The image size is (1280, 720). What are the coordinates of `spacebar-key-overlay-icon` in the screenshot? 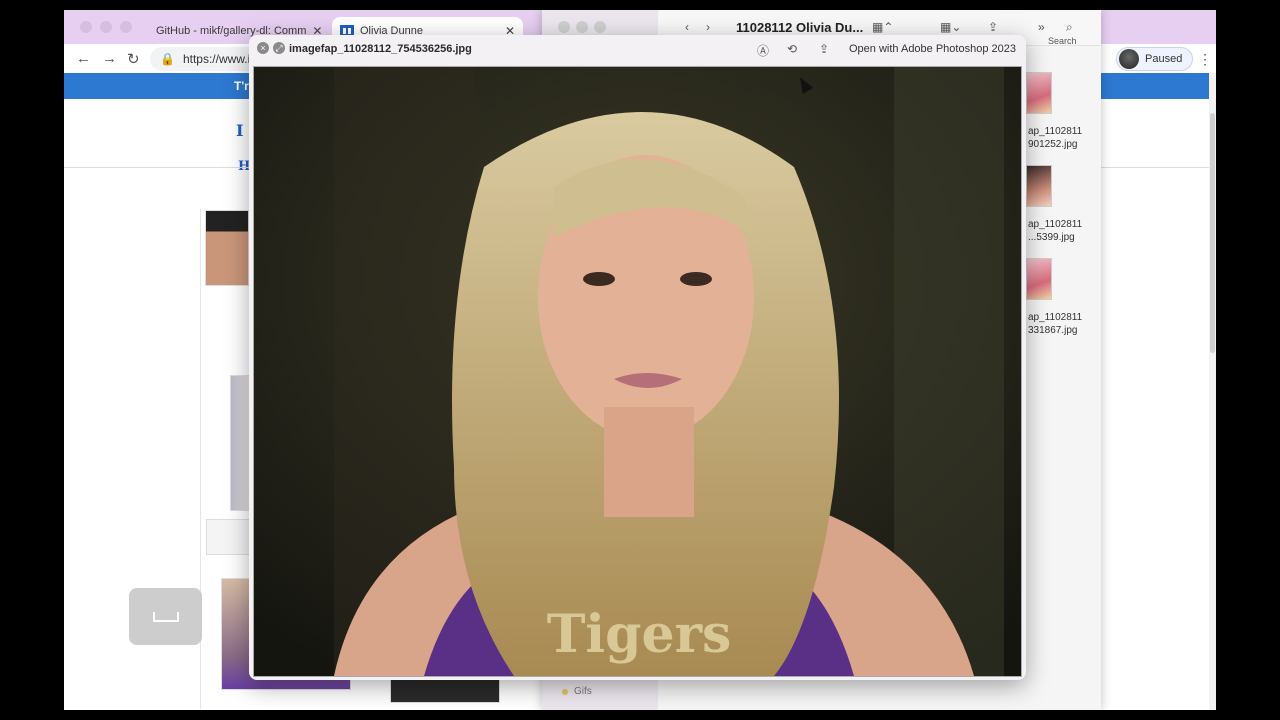 It's located at (165, 616).